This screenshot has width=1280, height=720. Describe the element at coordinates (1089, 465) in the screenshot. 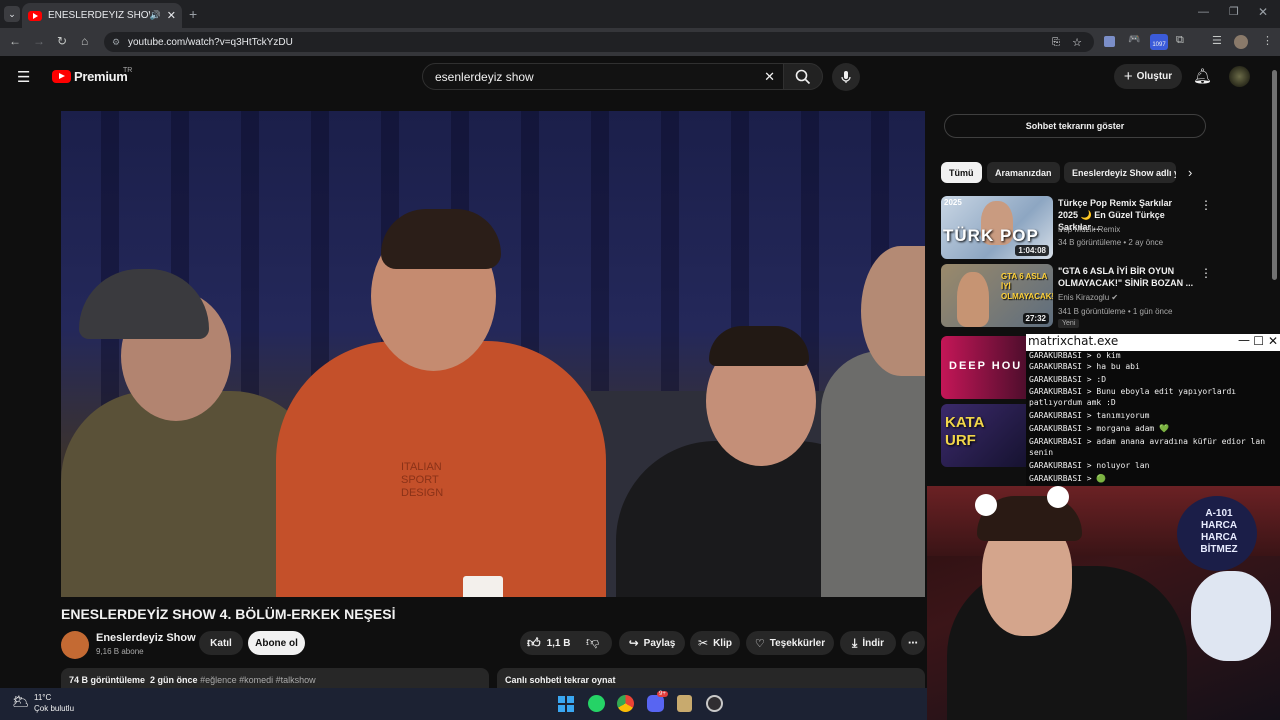

I see `chat-line: GARAKURBASI > noluyor lan` at that location.